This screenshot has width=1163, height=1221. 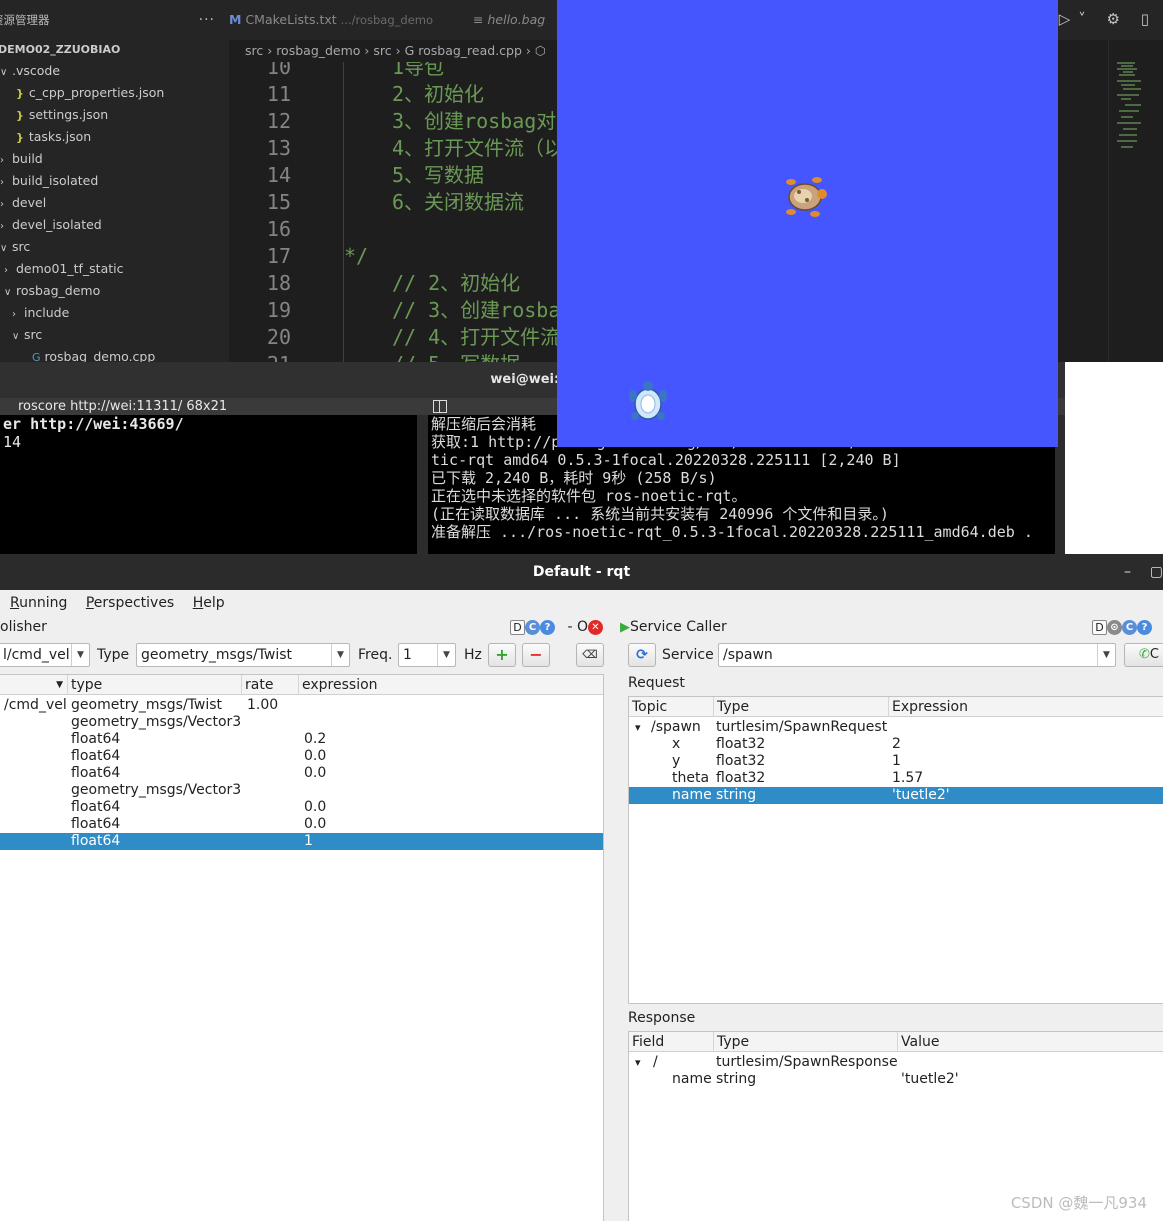 I want to click on minimize-icon: –, so click(x=1127, y=572).